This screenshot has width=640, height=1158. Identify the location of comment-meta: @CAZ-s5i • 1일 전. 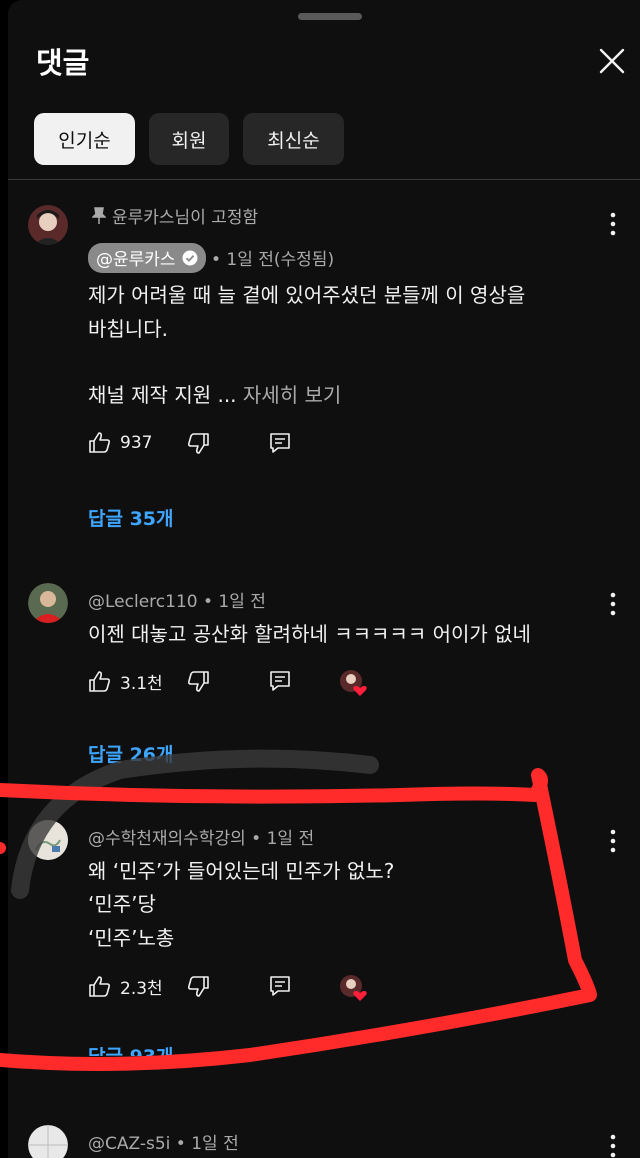
(163, 1141).